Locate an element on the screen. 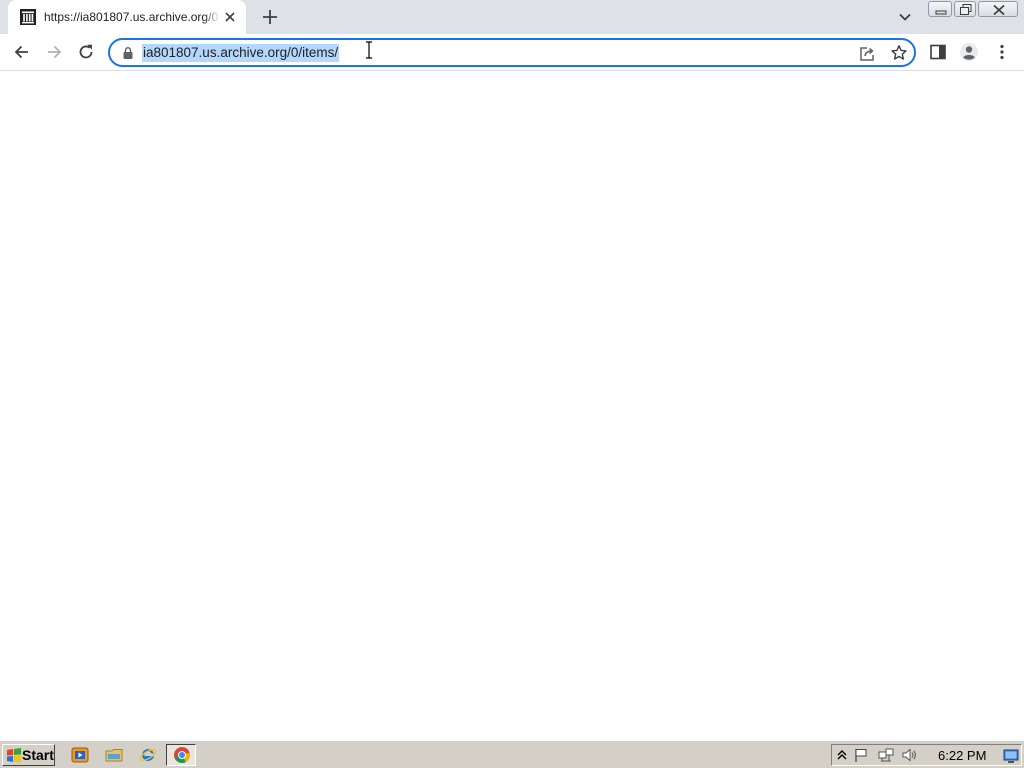 This screenshot has height=768, width=1024. show-desktop-icon is located at coordinates (1011, 756).